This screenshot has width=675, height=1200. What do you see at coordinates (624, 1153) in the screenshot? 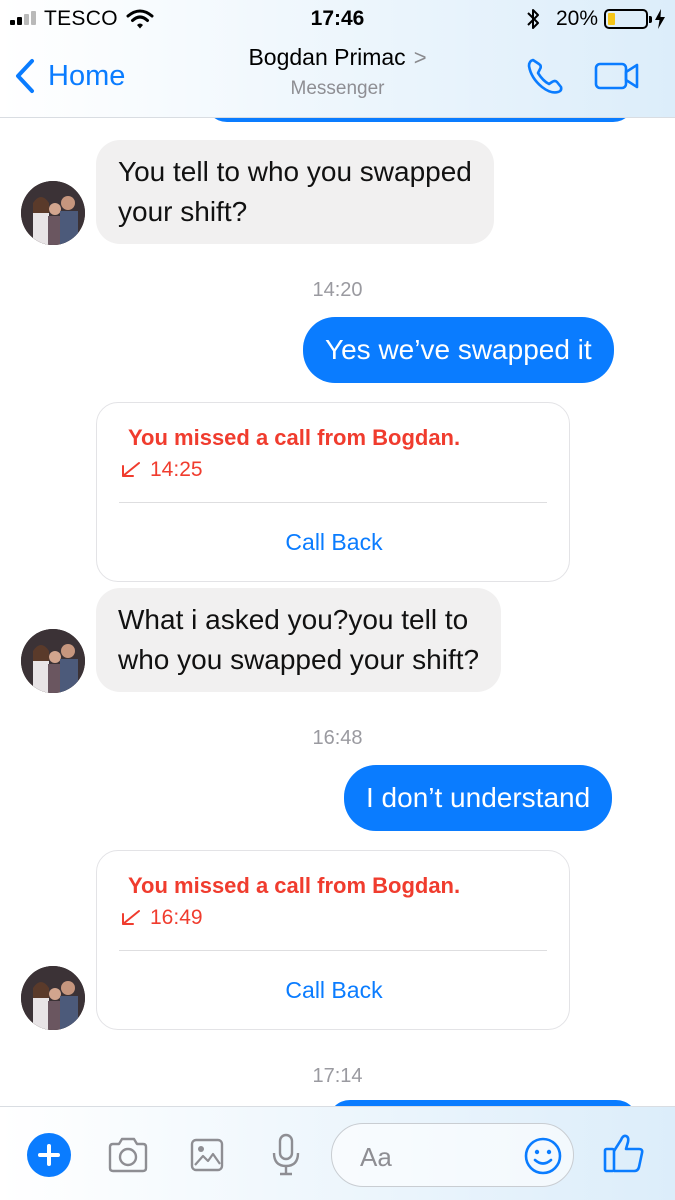
I see `thumbs-up-icon` at bounding box center [624, 1153].